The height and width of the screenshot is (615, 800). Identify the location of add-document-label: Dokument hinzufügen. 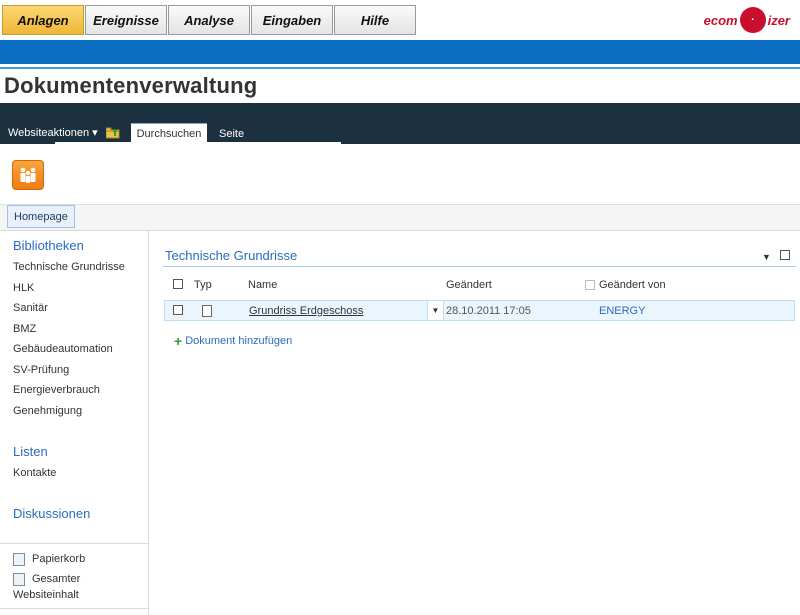
(238, 341).